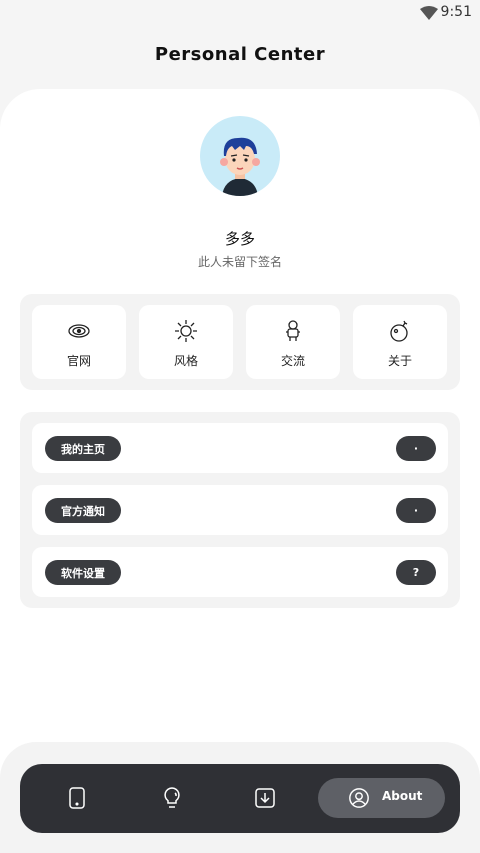  I want to click on quick-link-label: 交流, so click(292, 361).